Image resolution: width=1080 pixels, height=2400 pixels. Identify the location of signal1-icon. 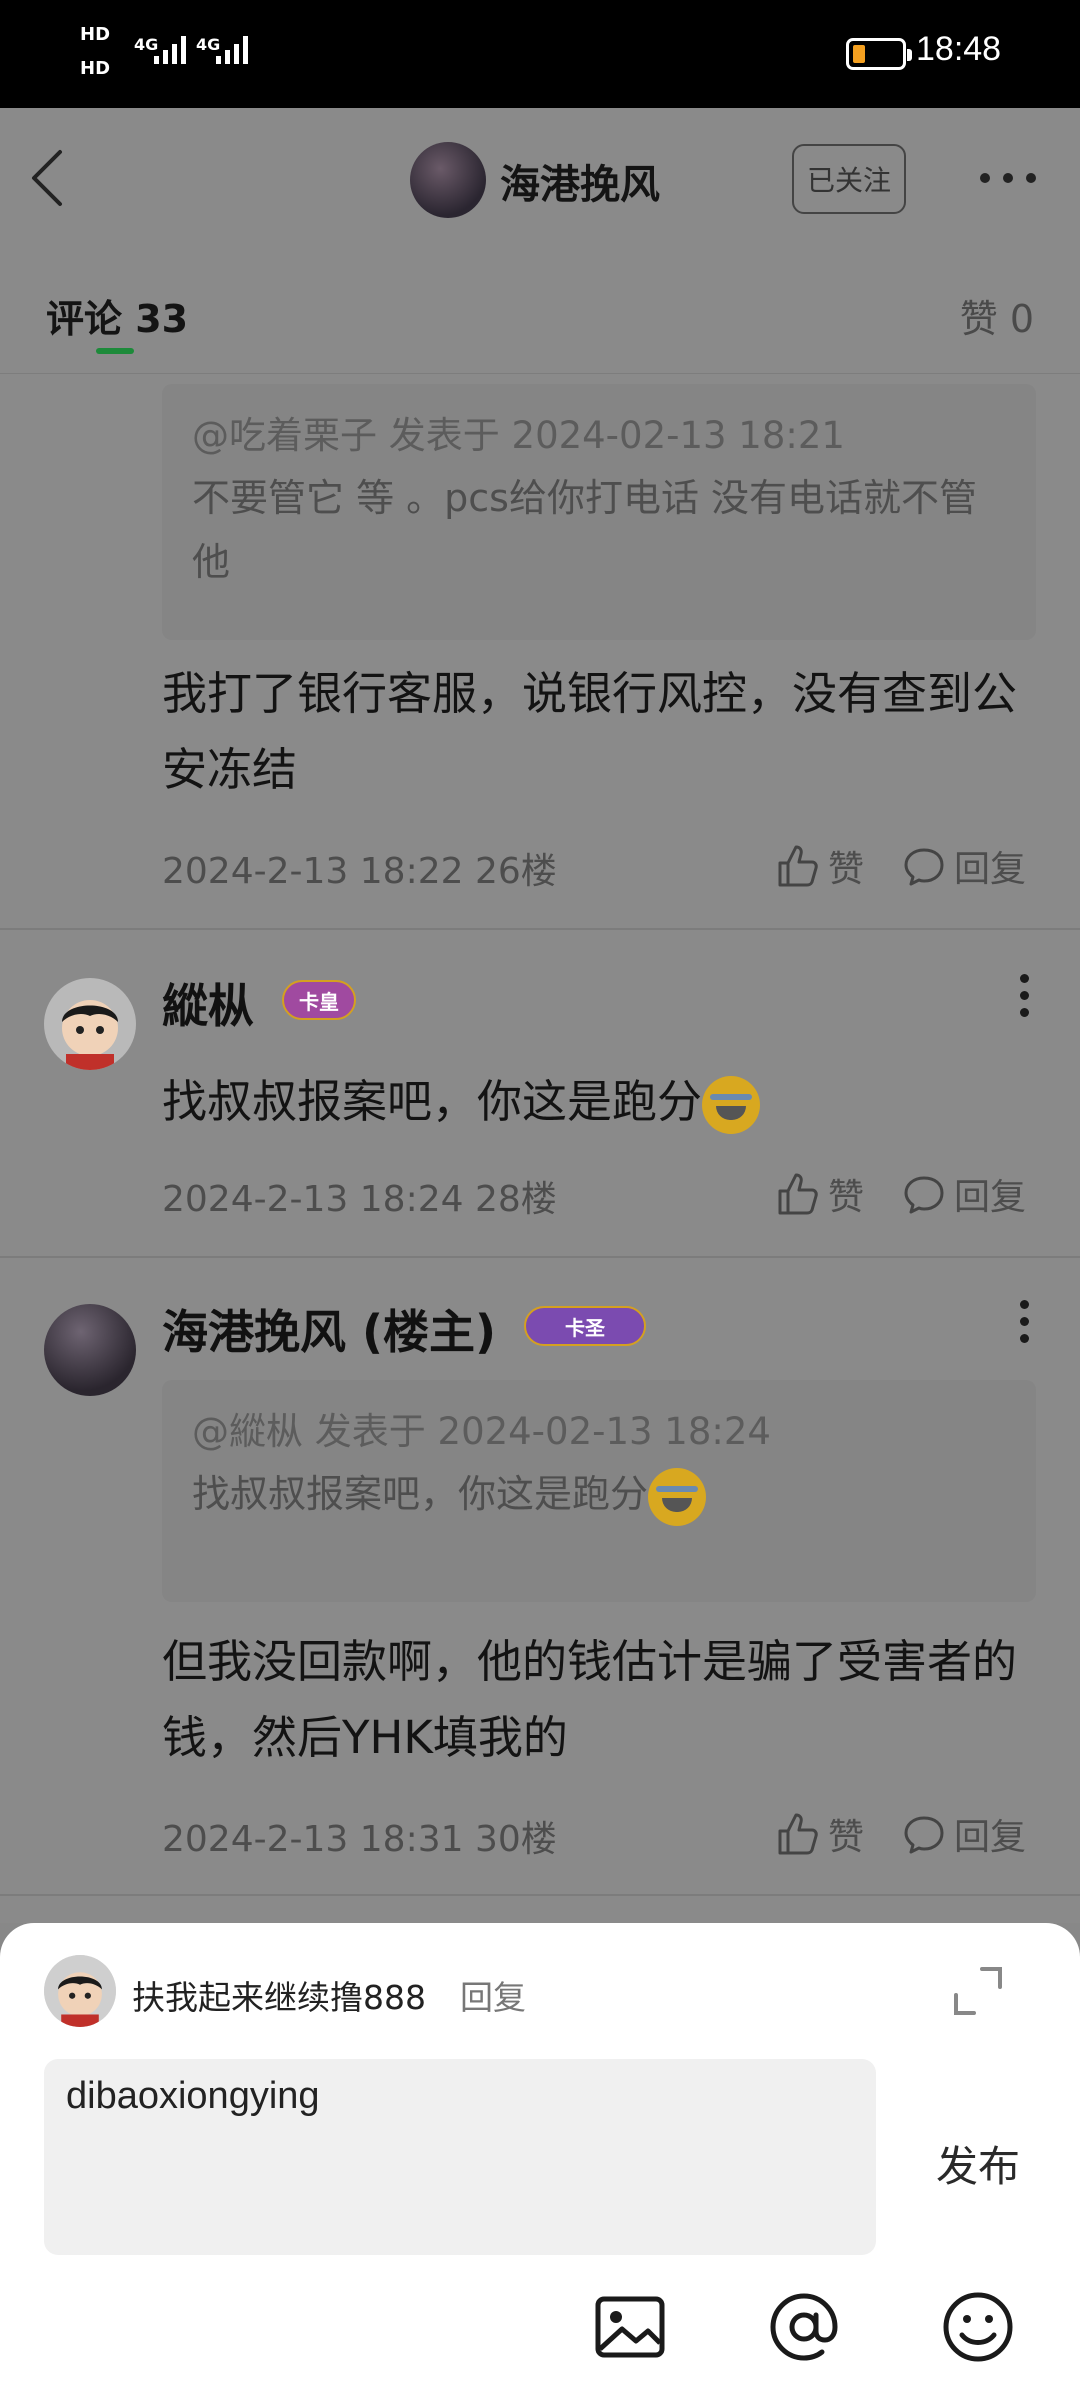
(170, 50).